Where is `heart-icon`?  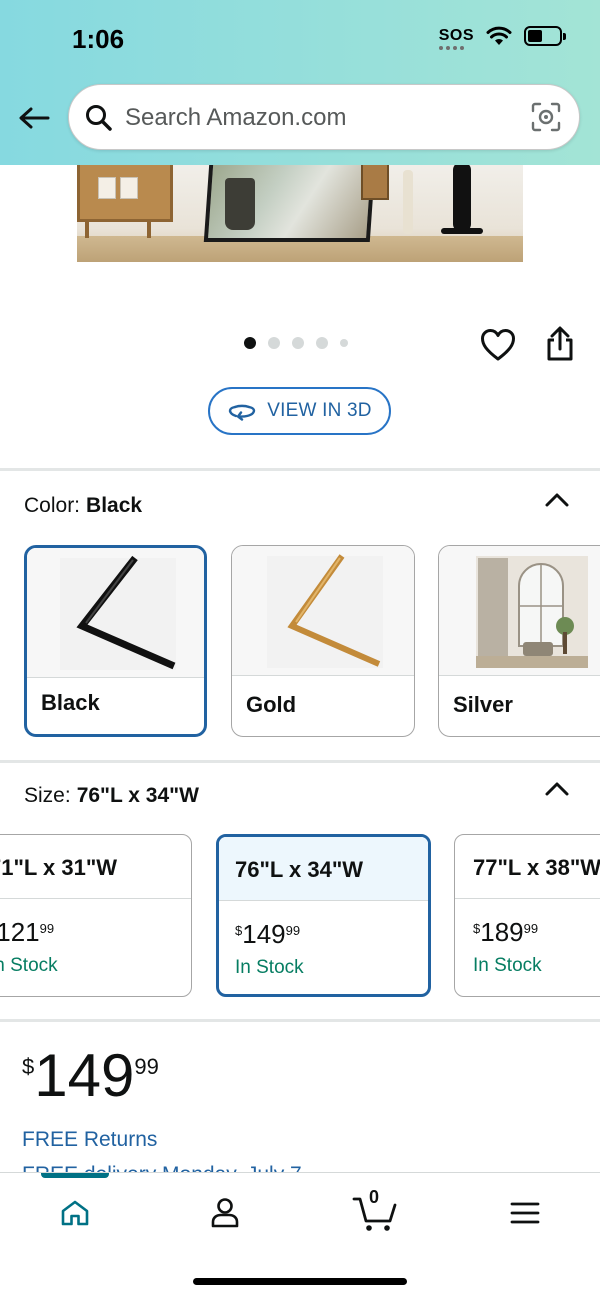 heart-icon is located at coordinates (498, 345).